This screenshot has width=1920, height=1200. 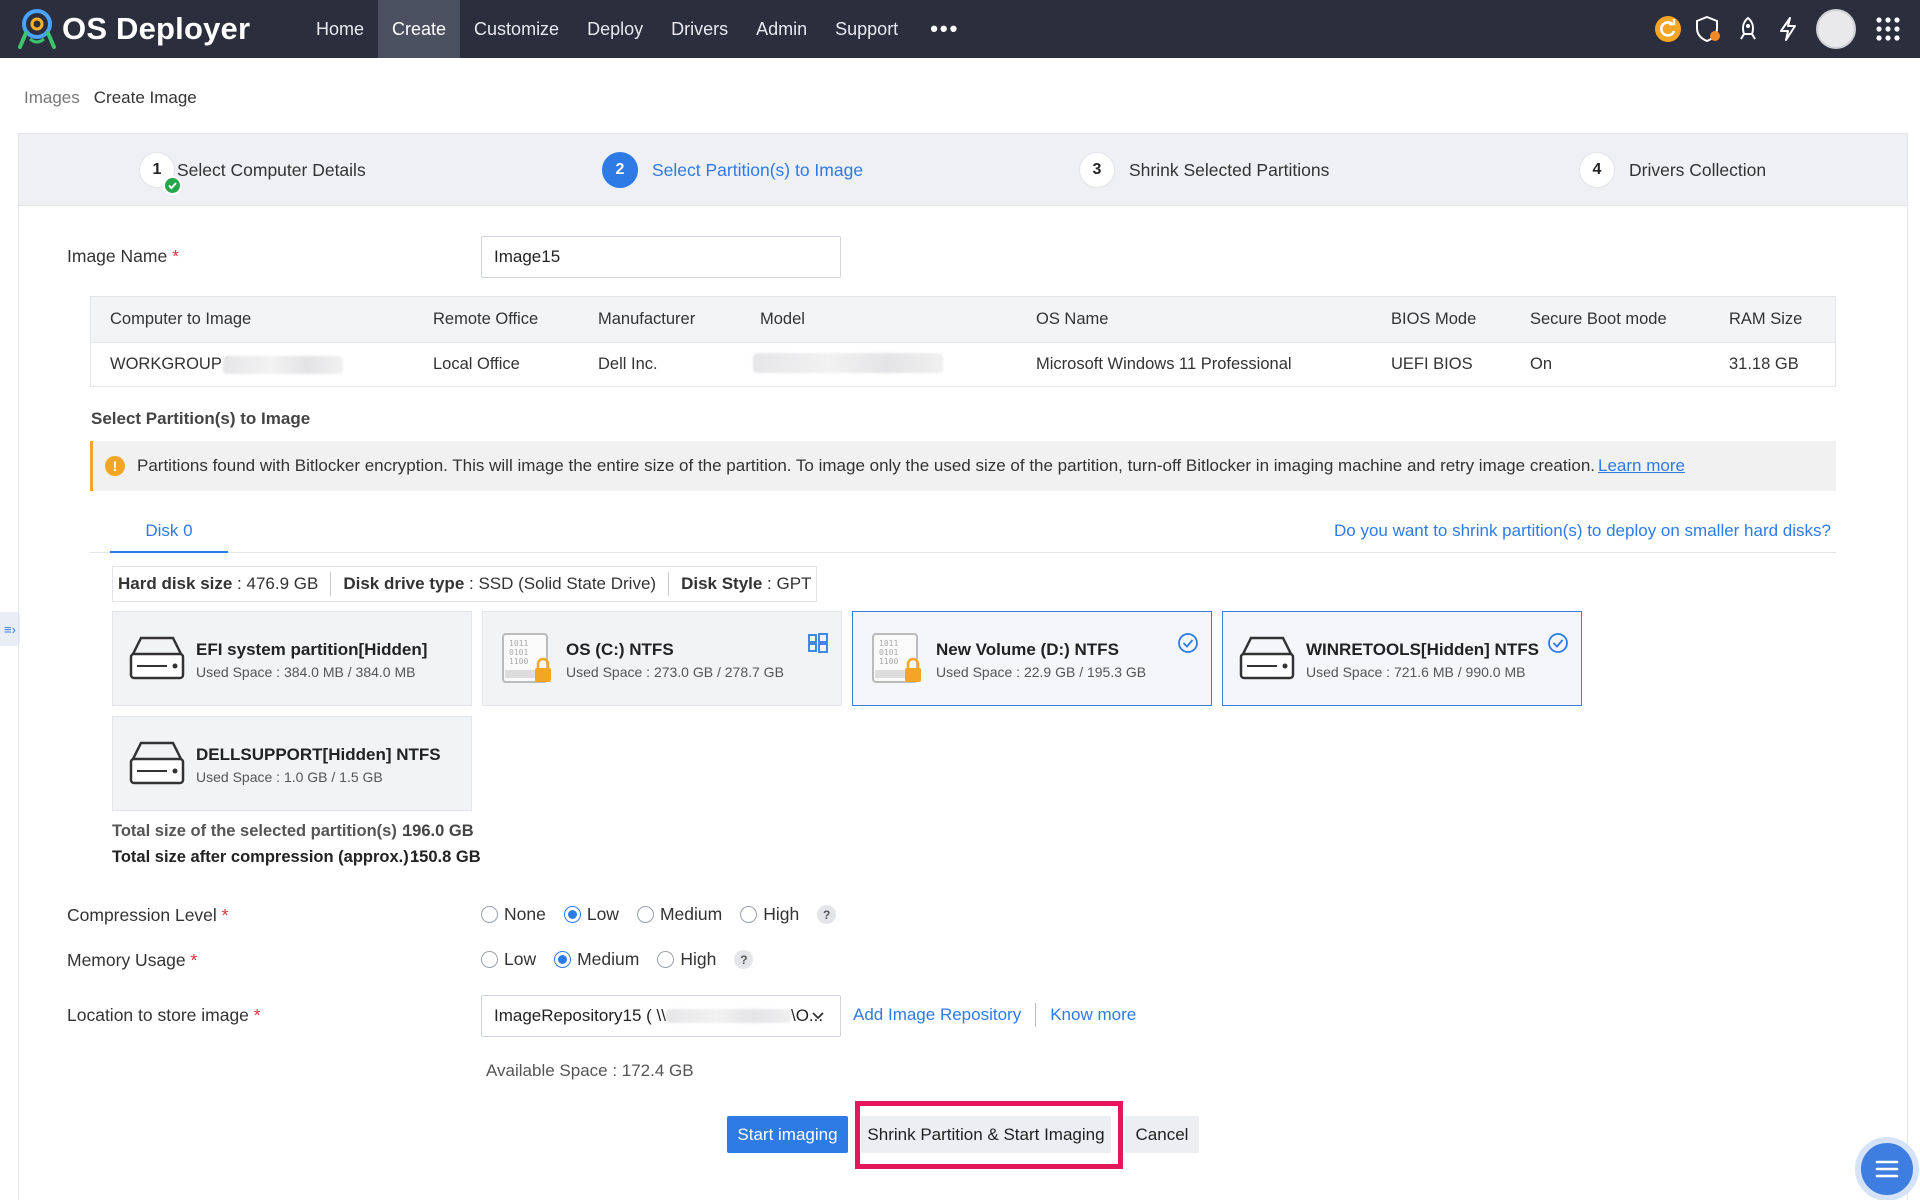 I want to click on start-imaging-button: Start imaging, so click(x=787, y=1134).